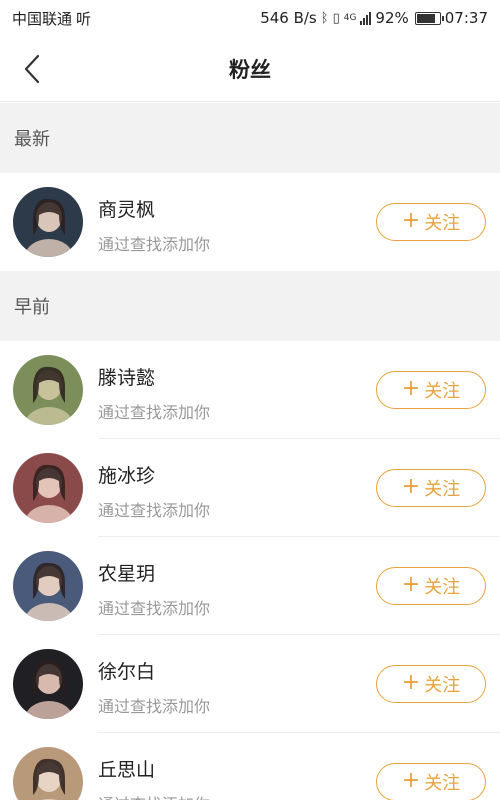 The width and height of the screenshot is (500, 800). I want to click on network-type-label: 4G, so click(350, 18).